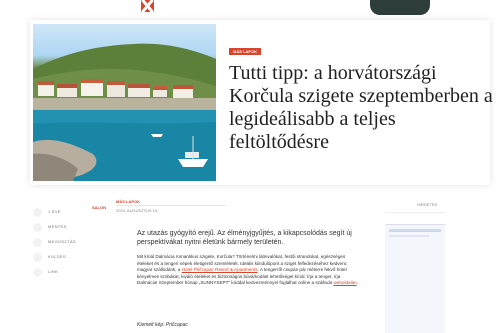 The height and width of the screenshot is (333, 503). What do you see at coordinates (251, 8) in the screenshot?
I see `top-bar` at bounding box center [251, 8].